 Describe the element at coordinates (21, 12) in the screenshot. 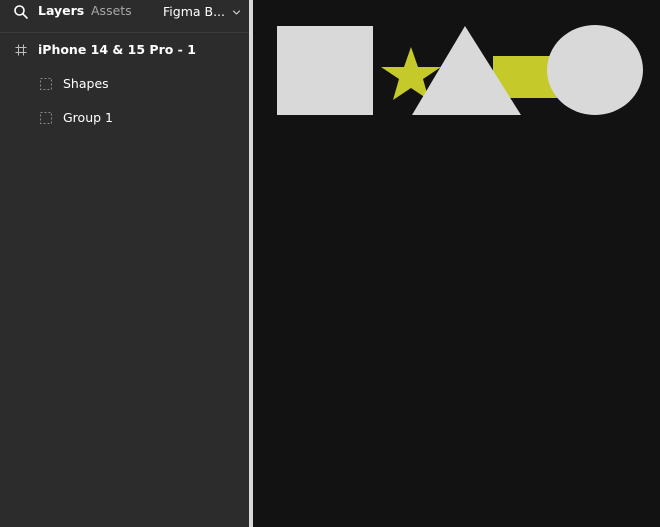

I see `search-icon` at that location.